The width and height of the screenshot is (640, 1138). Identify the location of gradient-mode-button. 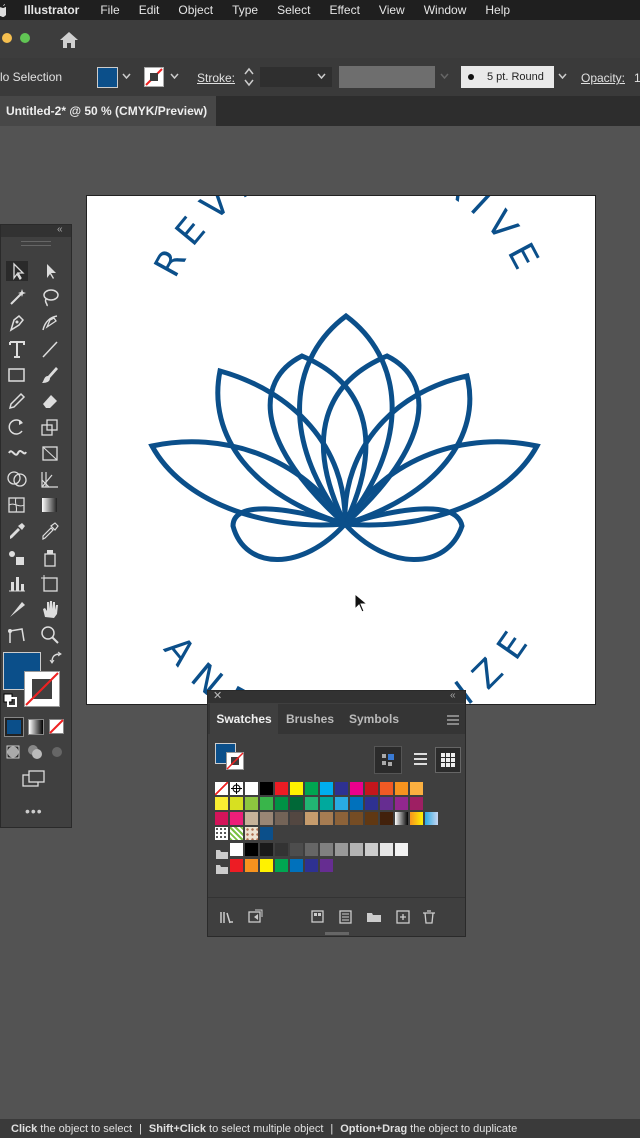
(36, 727).